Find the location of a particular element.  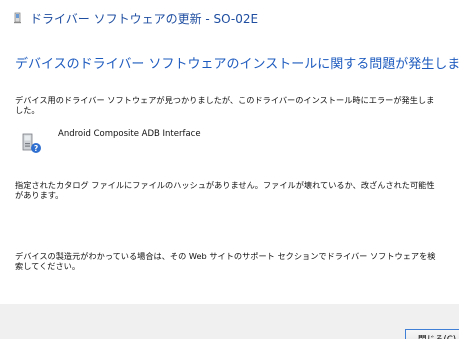

device-name: Android Composite ADB Interface is located at coordinates (129, 134).